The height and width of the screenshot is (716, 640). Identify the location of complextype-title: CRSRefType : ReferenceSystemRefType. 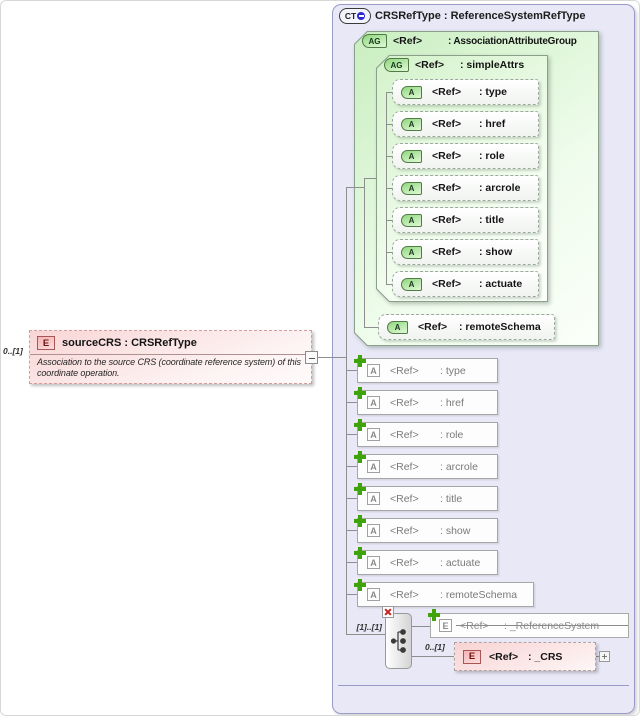
(480, 16).